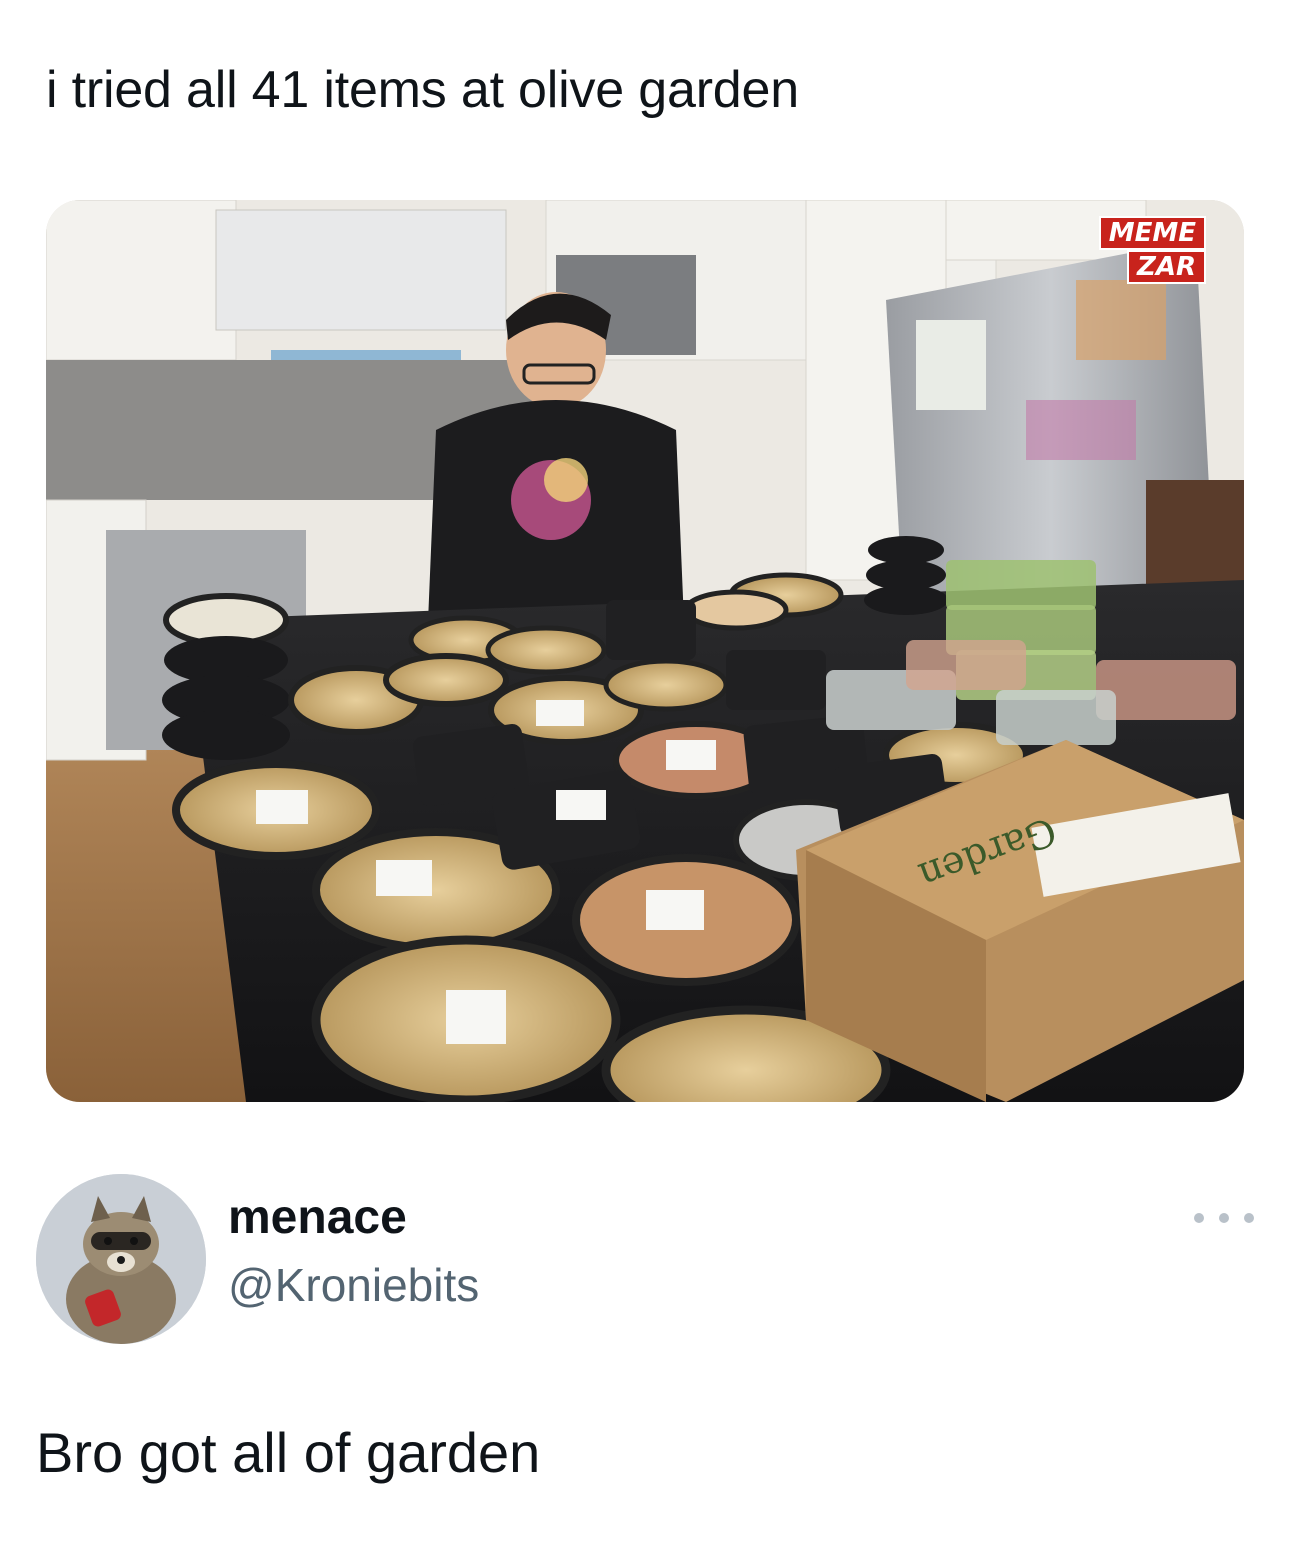 This screenshot has height=1556, width=1290. Describe the element at coordinates (1152, 250) in the screenshot. I see `watermark-logo: MEME ZAR` at that location.